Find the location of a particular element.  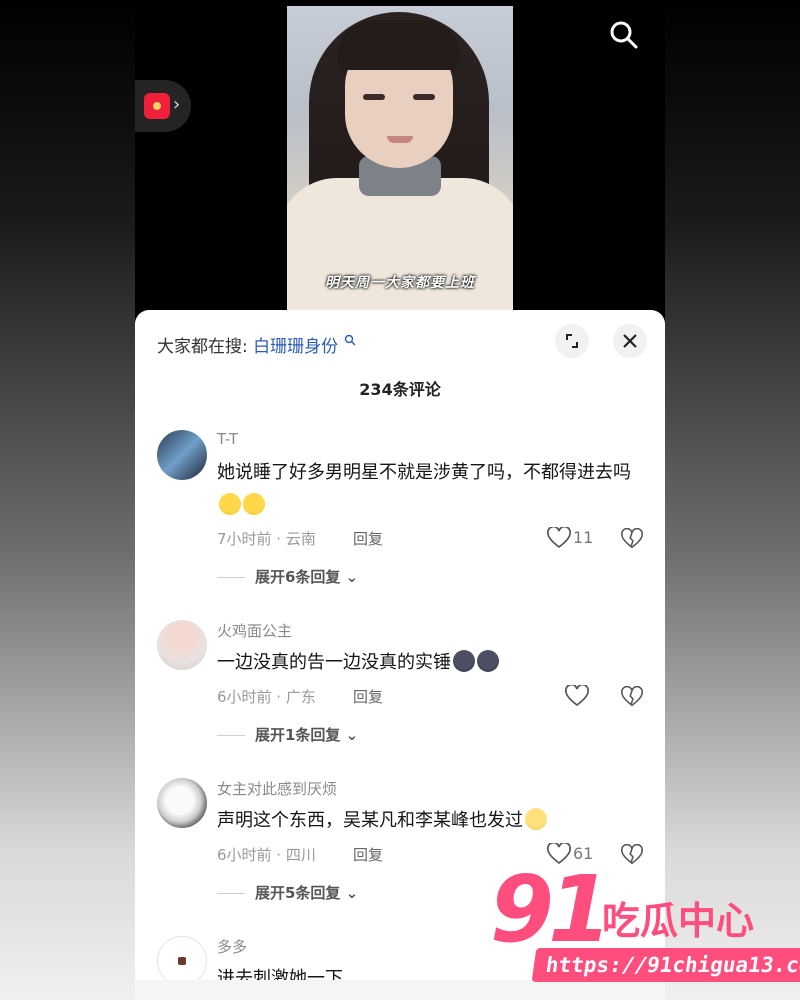

avatar-dot is located at coordinates (182, 961).